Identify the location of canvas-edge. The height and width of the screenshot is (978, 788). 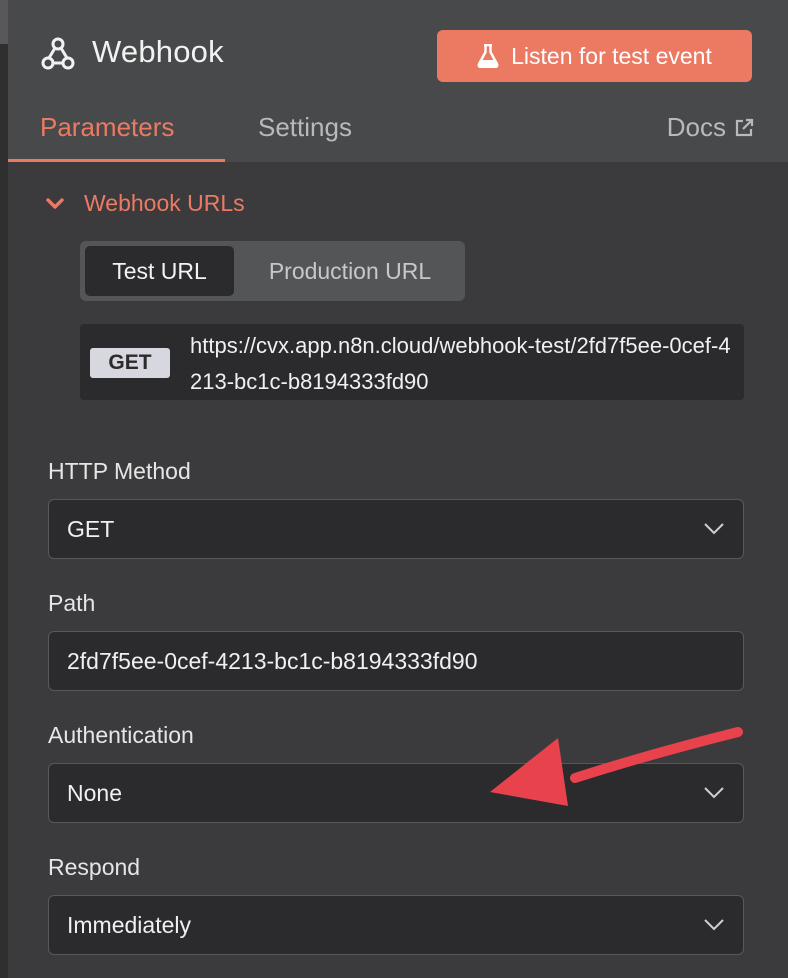
(4, 489).